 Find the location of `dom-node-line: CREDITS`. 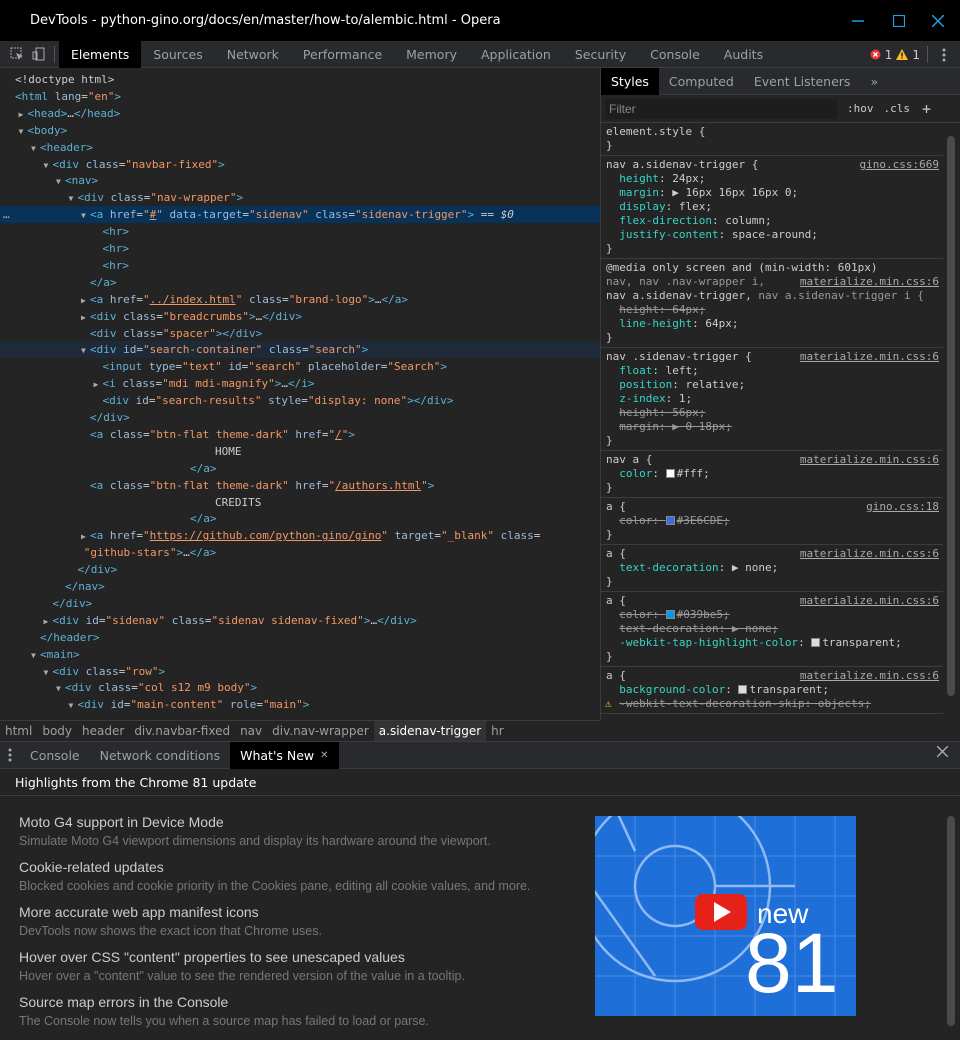

dom-node-line: CREDITS is located at coordinates (300, 502).